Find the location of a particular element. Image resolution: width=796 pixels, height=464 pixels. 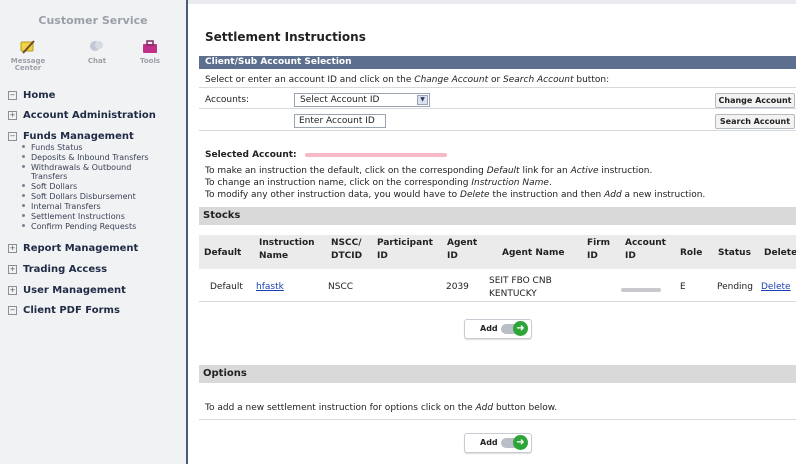

col-instruction-name: Instruction Name is located at coordinates (287, 249).